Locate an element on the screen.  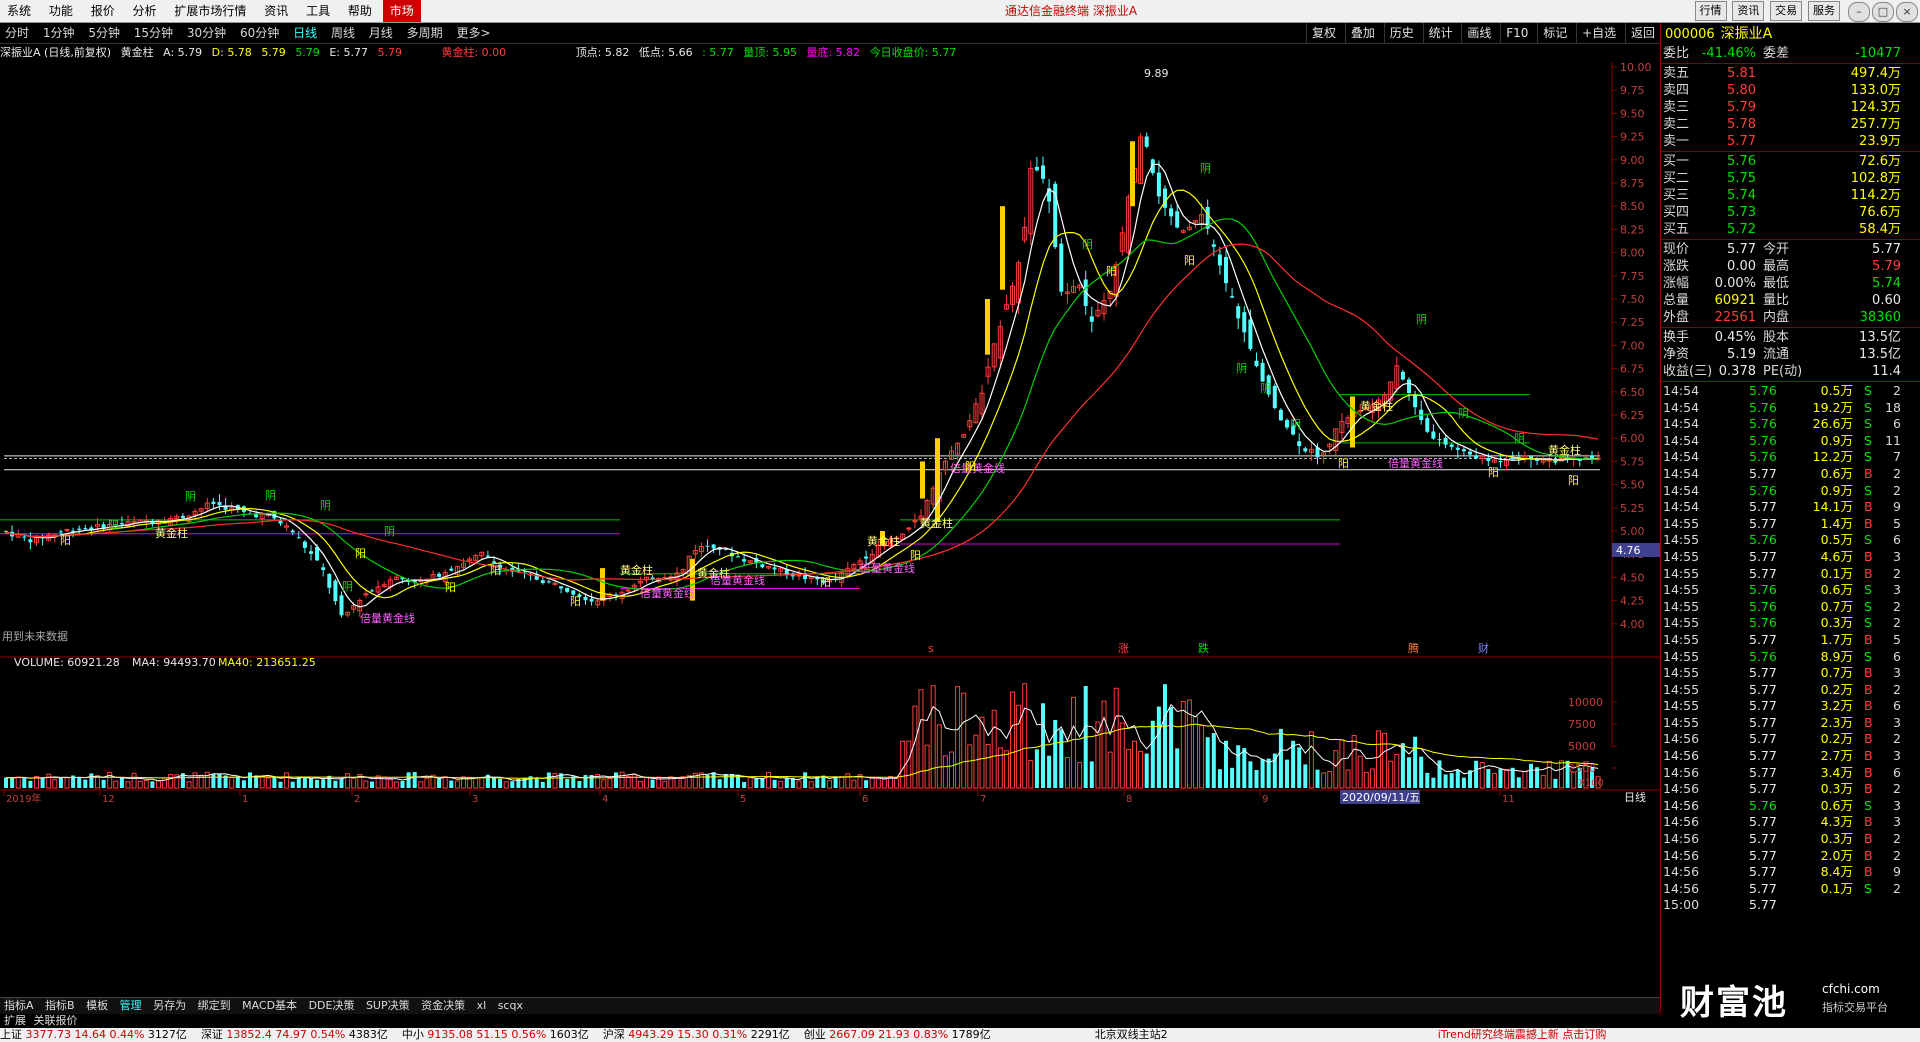
menu-info: 资讯 is located at coordinates (276, 11).